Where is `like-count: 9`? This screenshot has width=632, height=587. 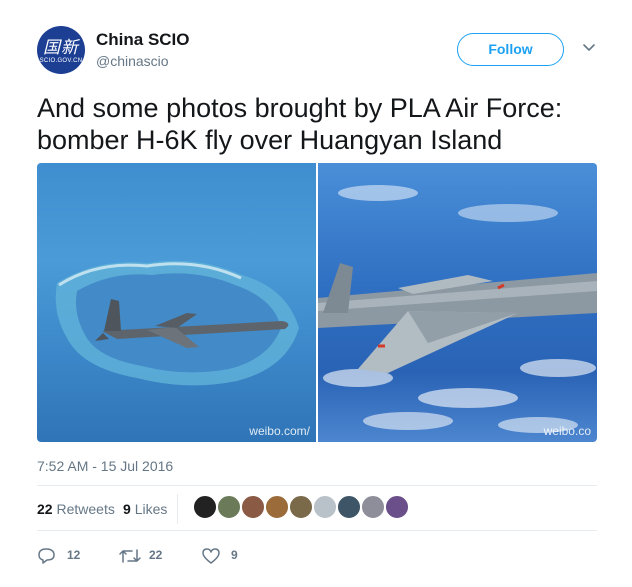
like-count: 9 is located at coordinates (234, 555).